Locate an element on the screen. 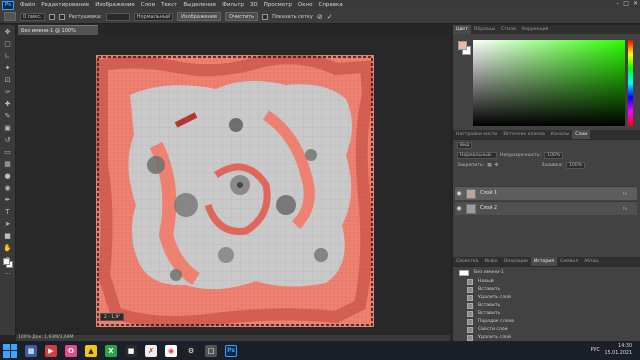 The width and height of the screenshot is (640, 360). color-field is located at coordinates (549, 83).